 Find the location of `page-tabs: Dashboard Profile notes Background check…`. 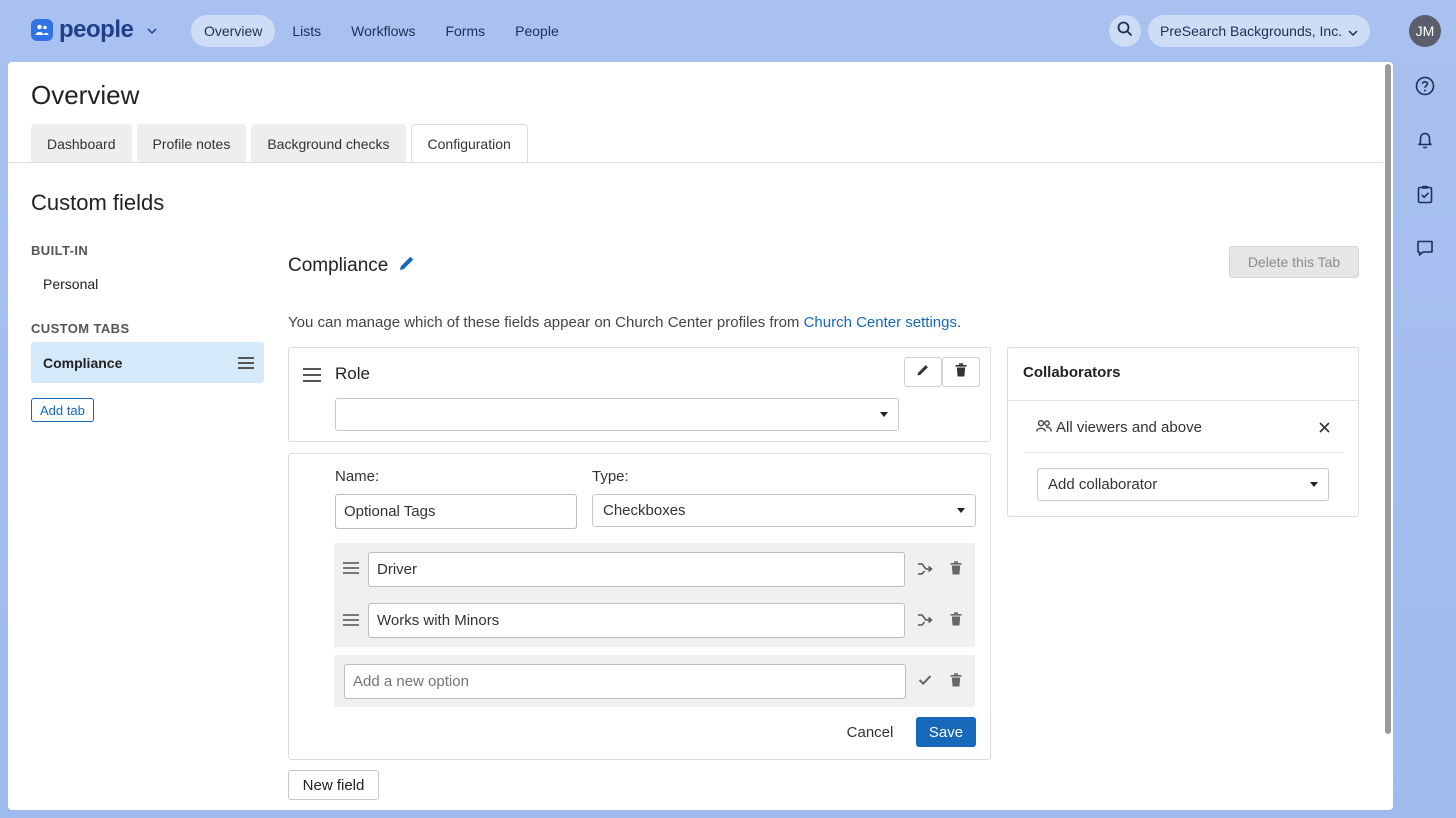

page-tabs: Dashboard Profile notes Background check… is located at coordinates (279, 143).